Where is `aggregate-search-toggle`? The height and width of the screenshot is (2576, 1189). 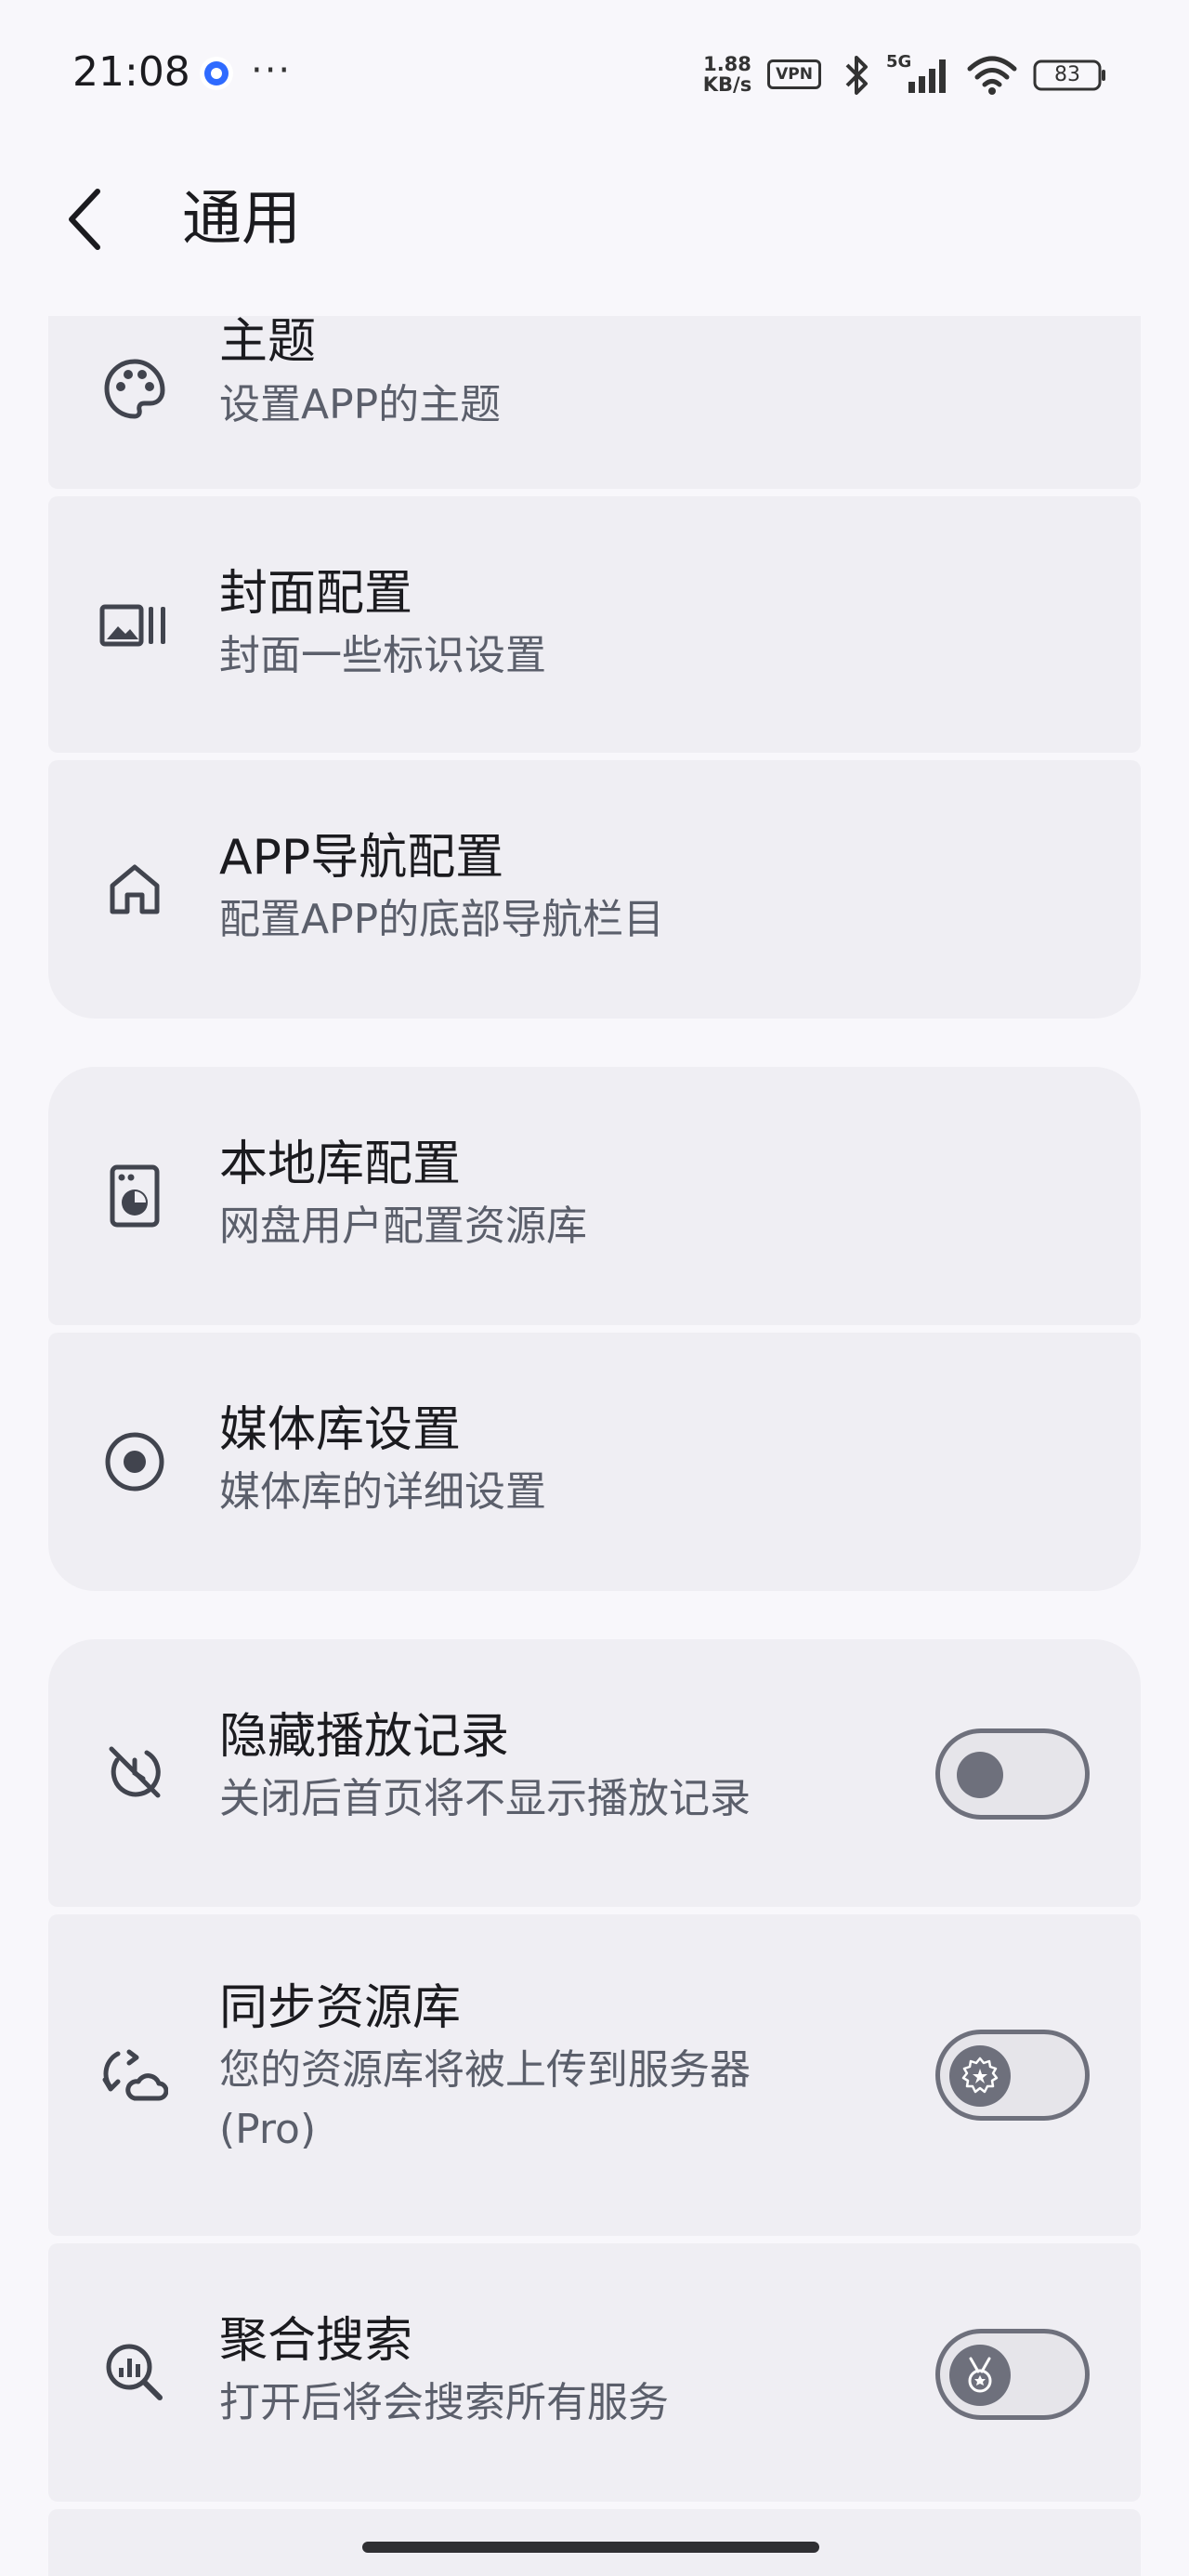
aggregate-search-toggle is located at coordinates (1012, 2374).